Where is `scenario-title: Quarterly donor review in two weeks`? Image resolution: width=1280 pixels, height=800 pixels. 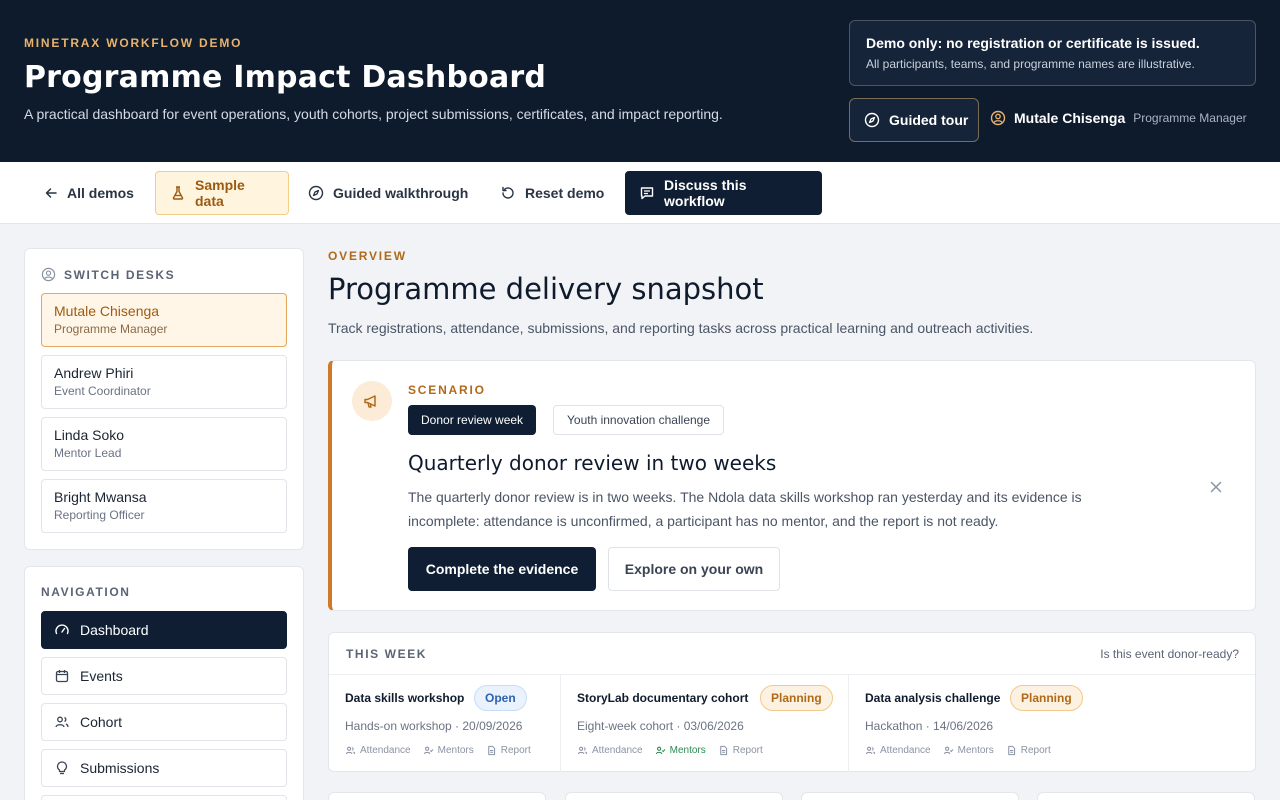 scenario-title: Quarterly donor review in two weeks is located at coordinates (592, 463).